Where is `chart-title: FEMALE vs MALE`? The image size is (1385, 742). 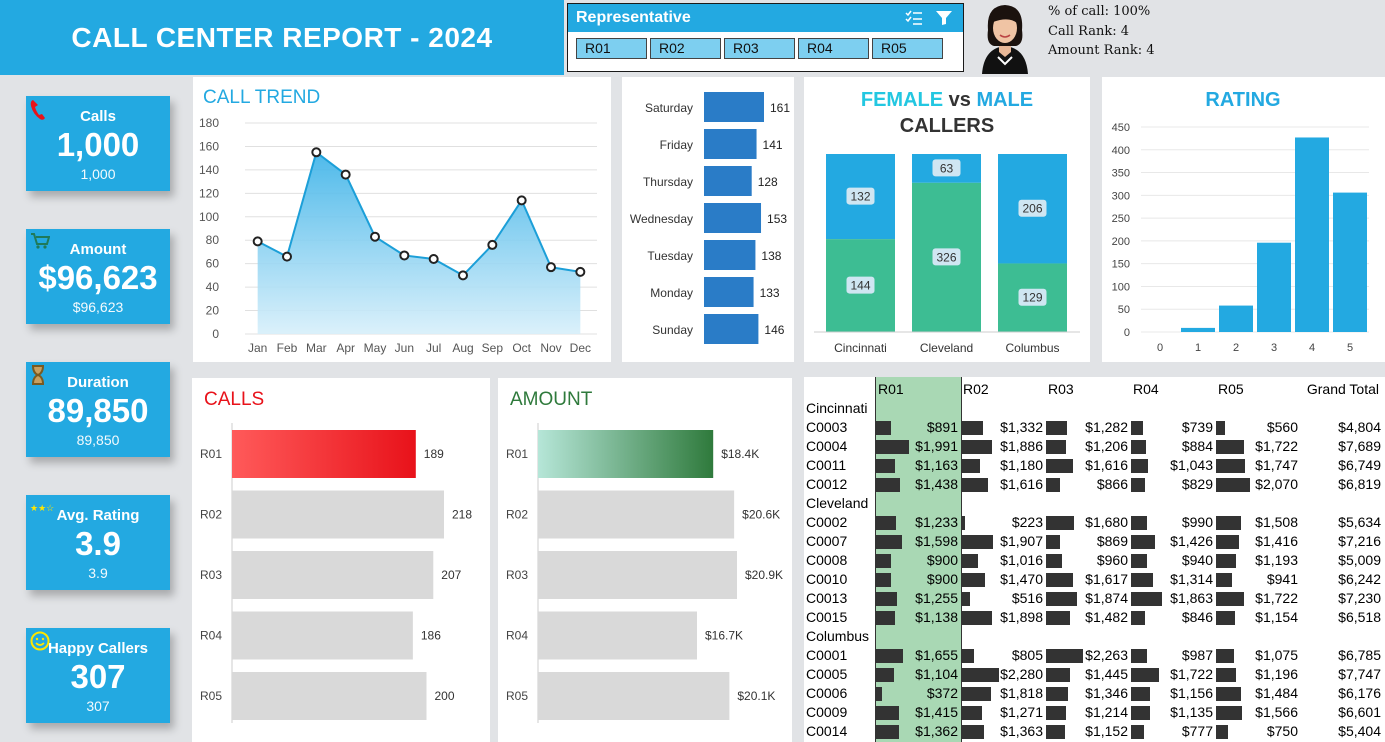 chart-title: FEMALE vs MALE is located at coordinates (947, 100).